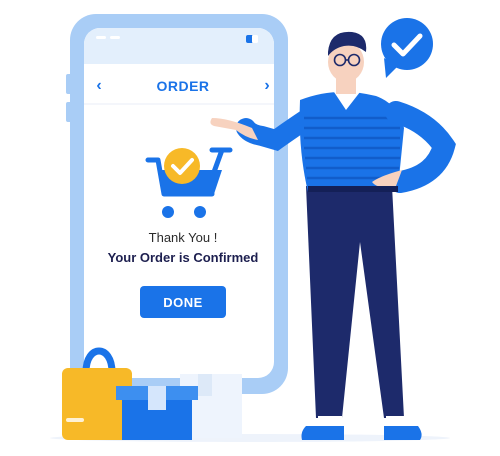  Describe the element at coordinates (157, 413) in the screenshot. I see `package-blue` at that location.